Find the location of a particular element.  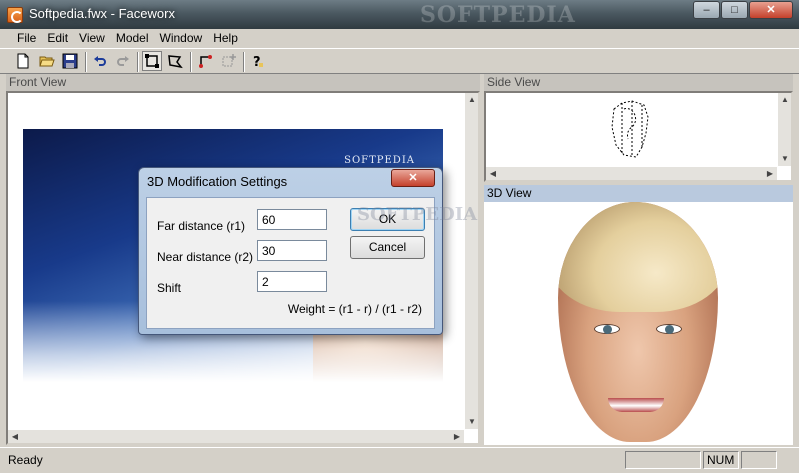

menu-file: File is located at coordinates (28, 38).